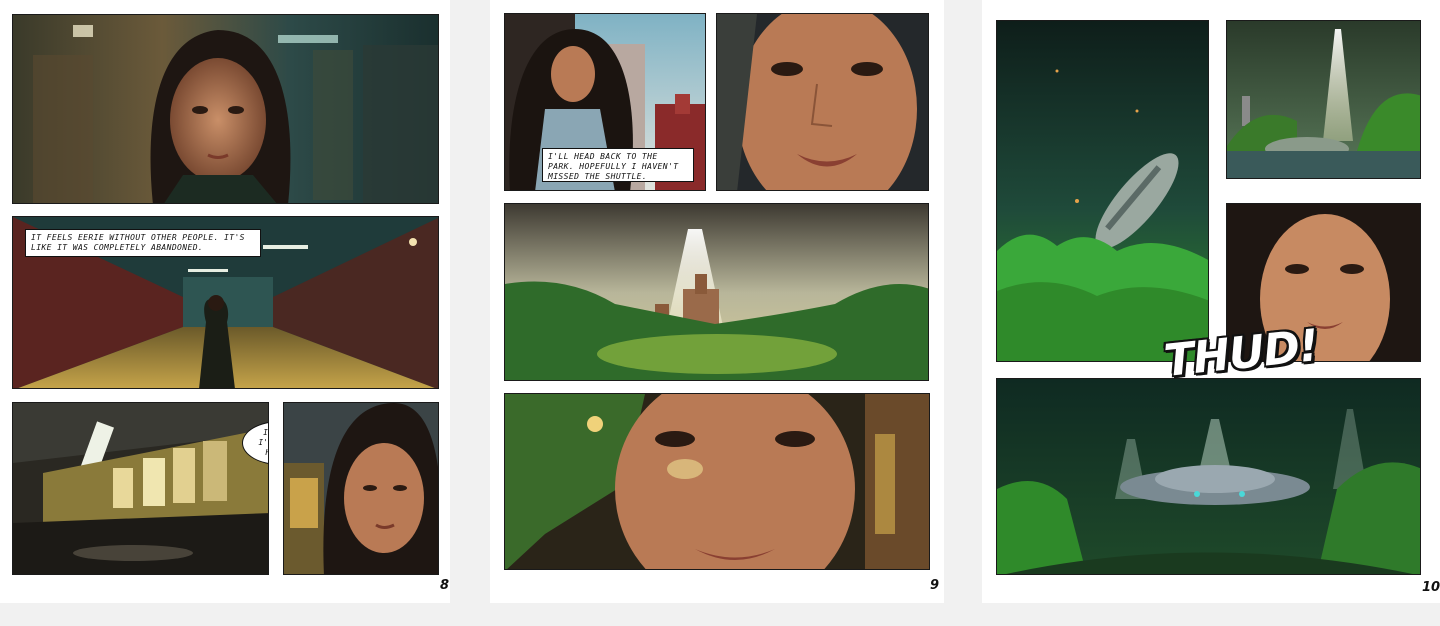 The height and width of the screenshot is (626, 1440). What do you see at coordinates (1431, 587) in the screenshot?
I see `page-number: 10` at bounding box center [1431, 587].